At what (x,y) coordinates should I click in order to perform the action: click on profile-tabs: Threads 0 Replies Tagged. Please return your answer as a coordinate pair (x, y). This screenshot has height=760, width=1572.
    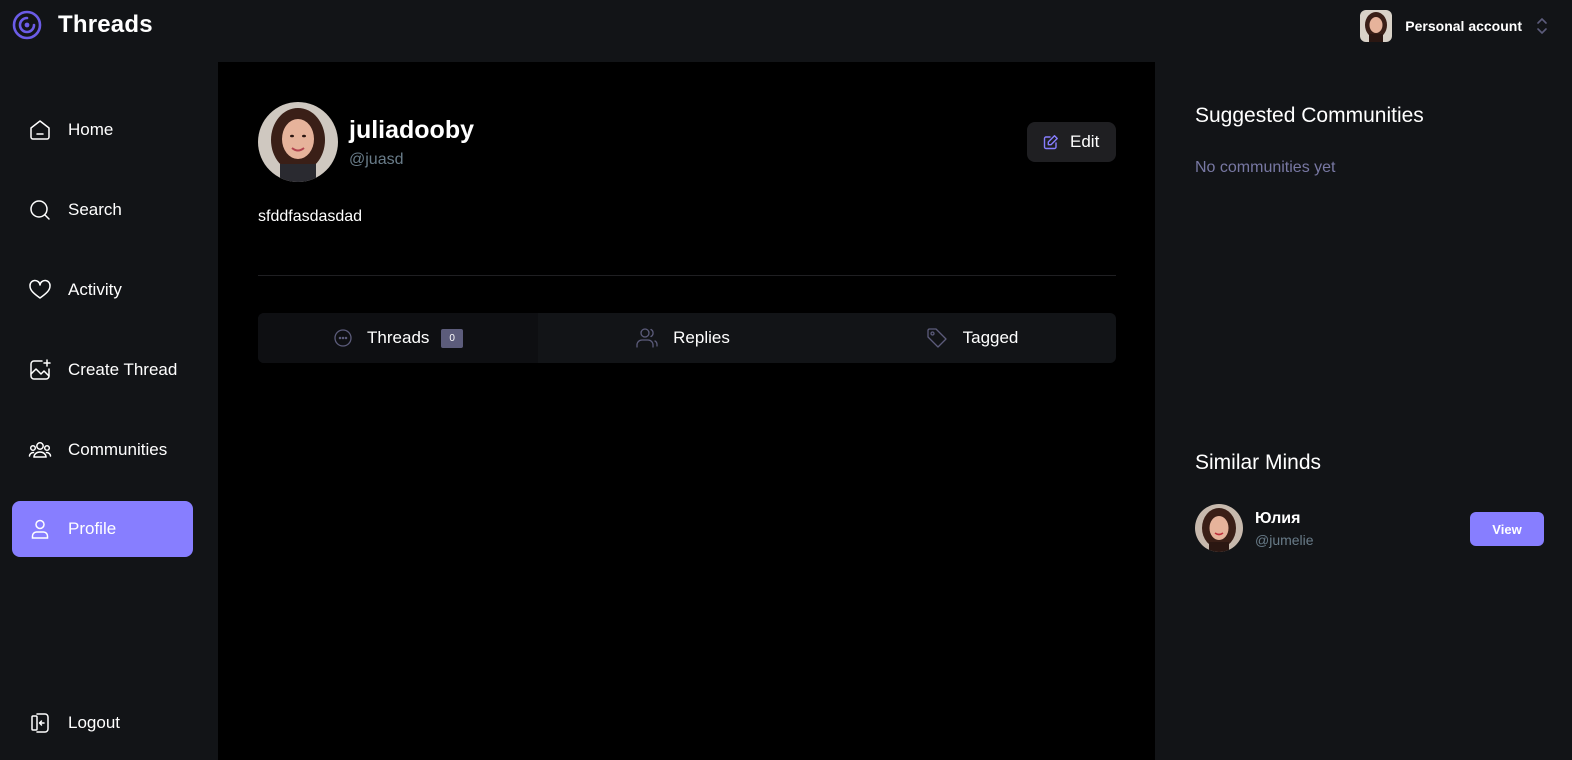
    Looking at the image, I should click on (687, 338).